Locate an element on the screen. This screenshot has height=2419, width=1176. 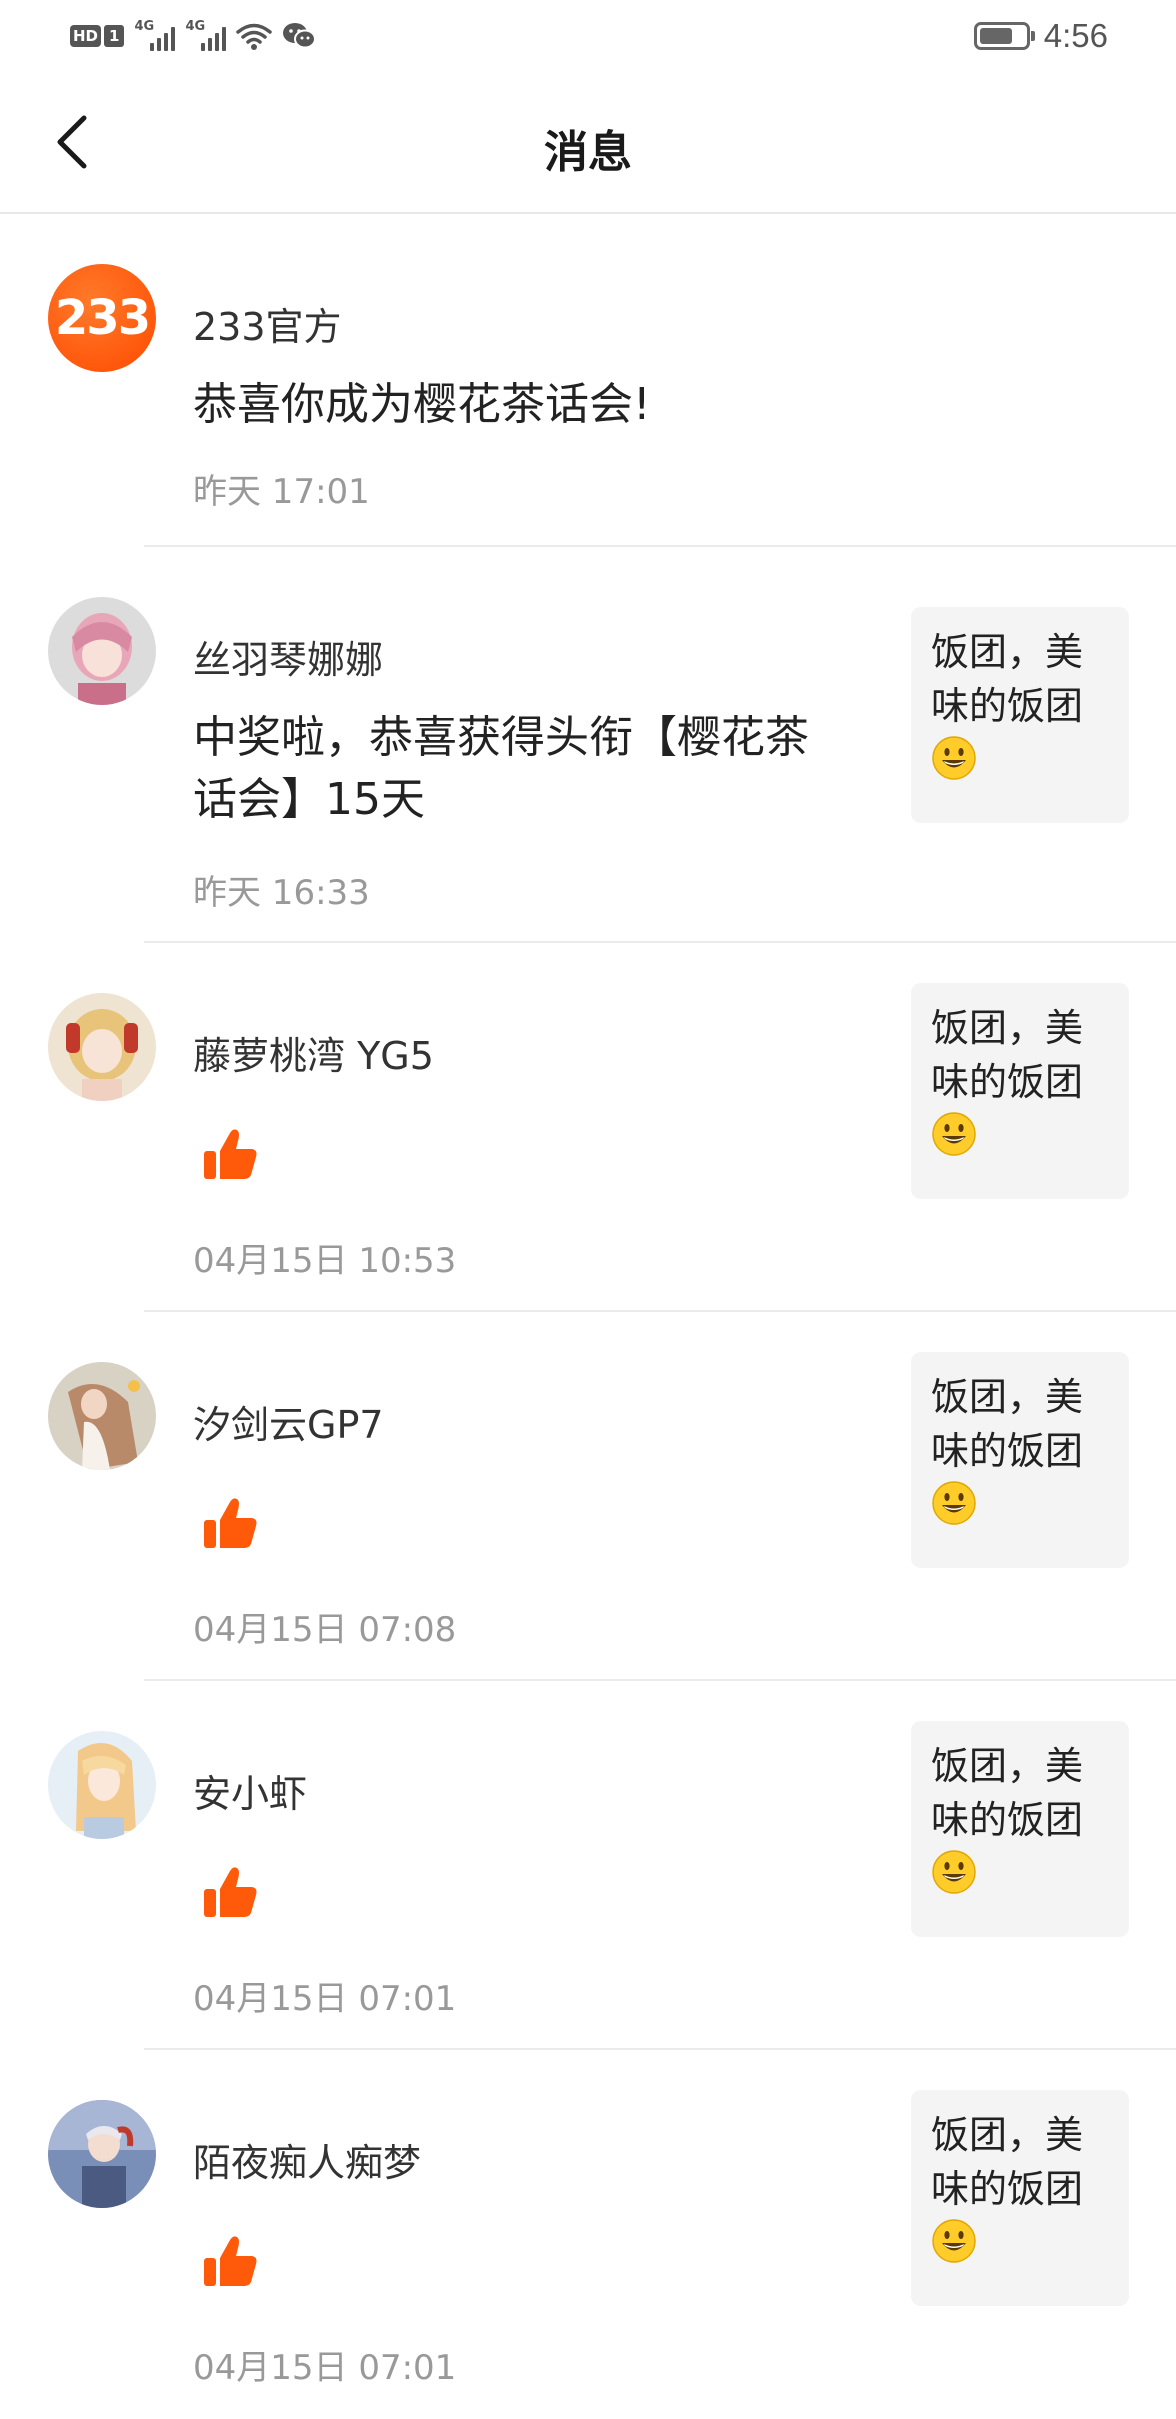
nav-bar: 消息 is located at coordinates (588, 143).